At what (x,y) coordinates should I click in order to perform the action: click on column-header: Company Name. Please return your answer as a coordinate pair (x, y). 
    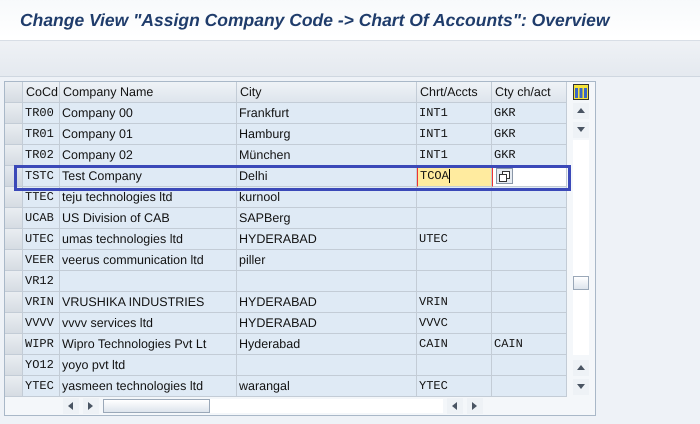
    Looking at the image, I should click on (148, 92).